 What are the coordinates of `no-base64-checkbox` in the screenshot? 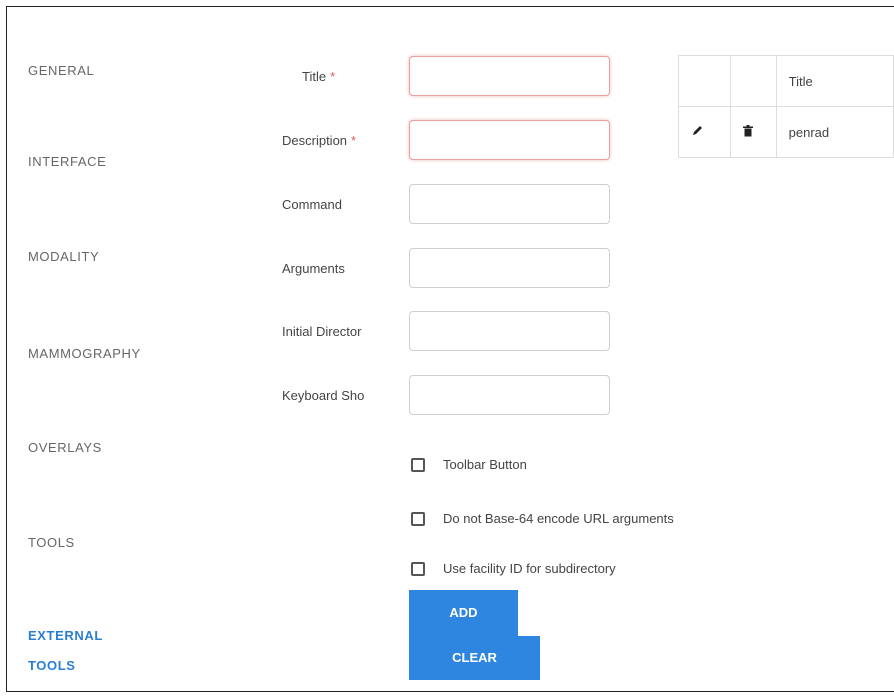 It's located at (418, 518).